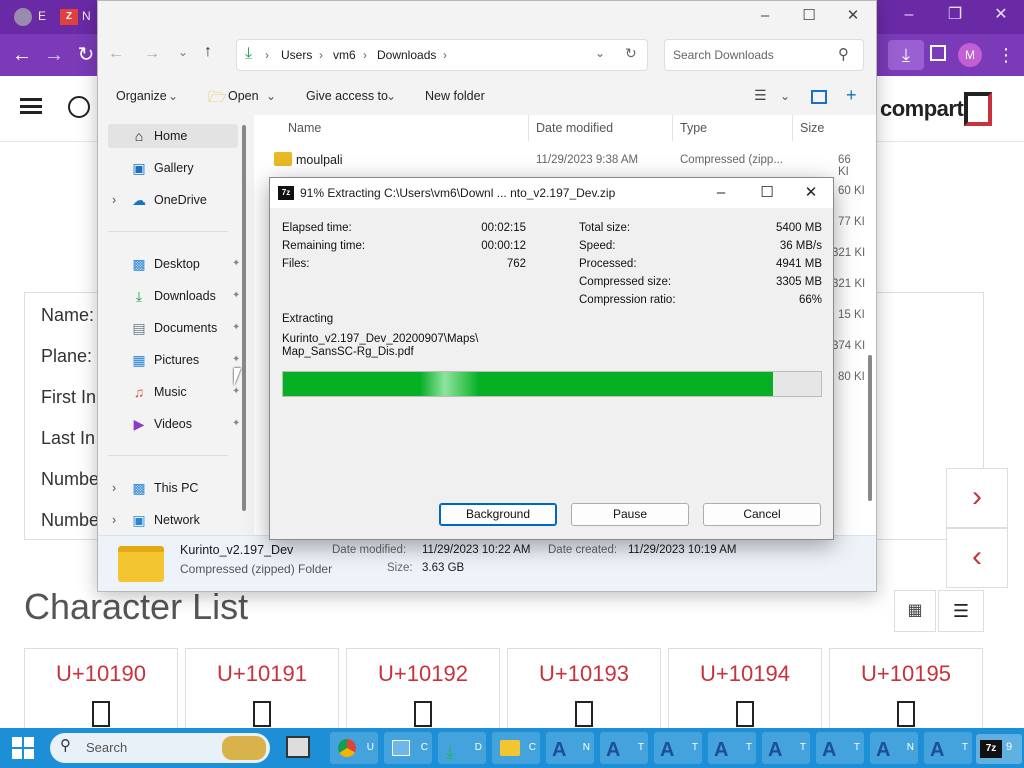  What do you see at coordinates (764, 55) in the screenshot?
I see `search-input: Search Downloads` at bounding box center [764, 55].